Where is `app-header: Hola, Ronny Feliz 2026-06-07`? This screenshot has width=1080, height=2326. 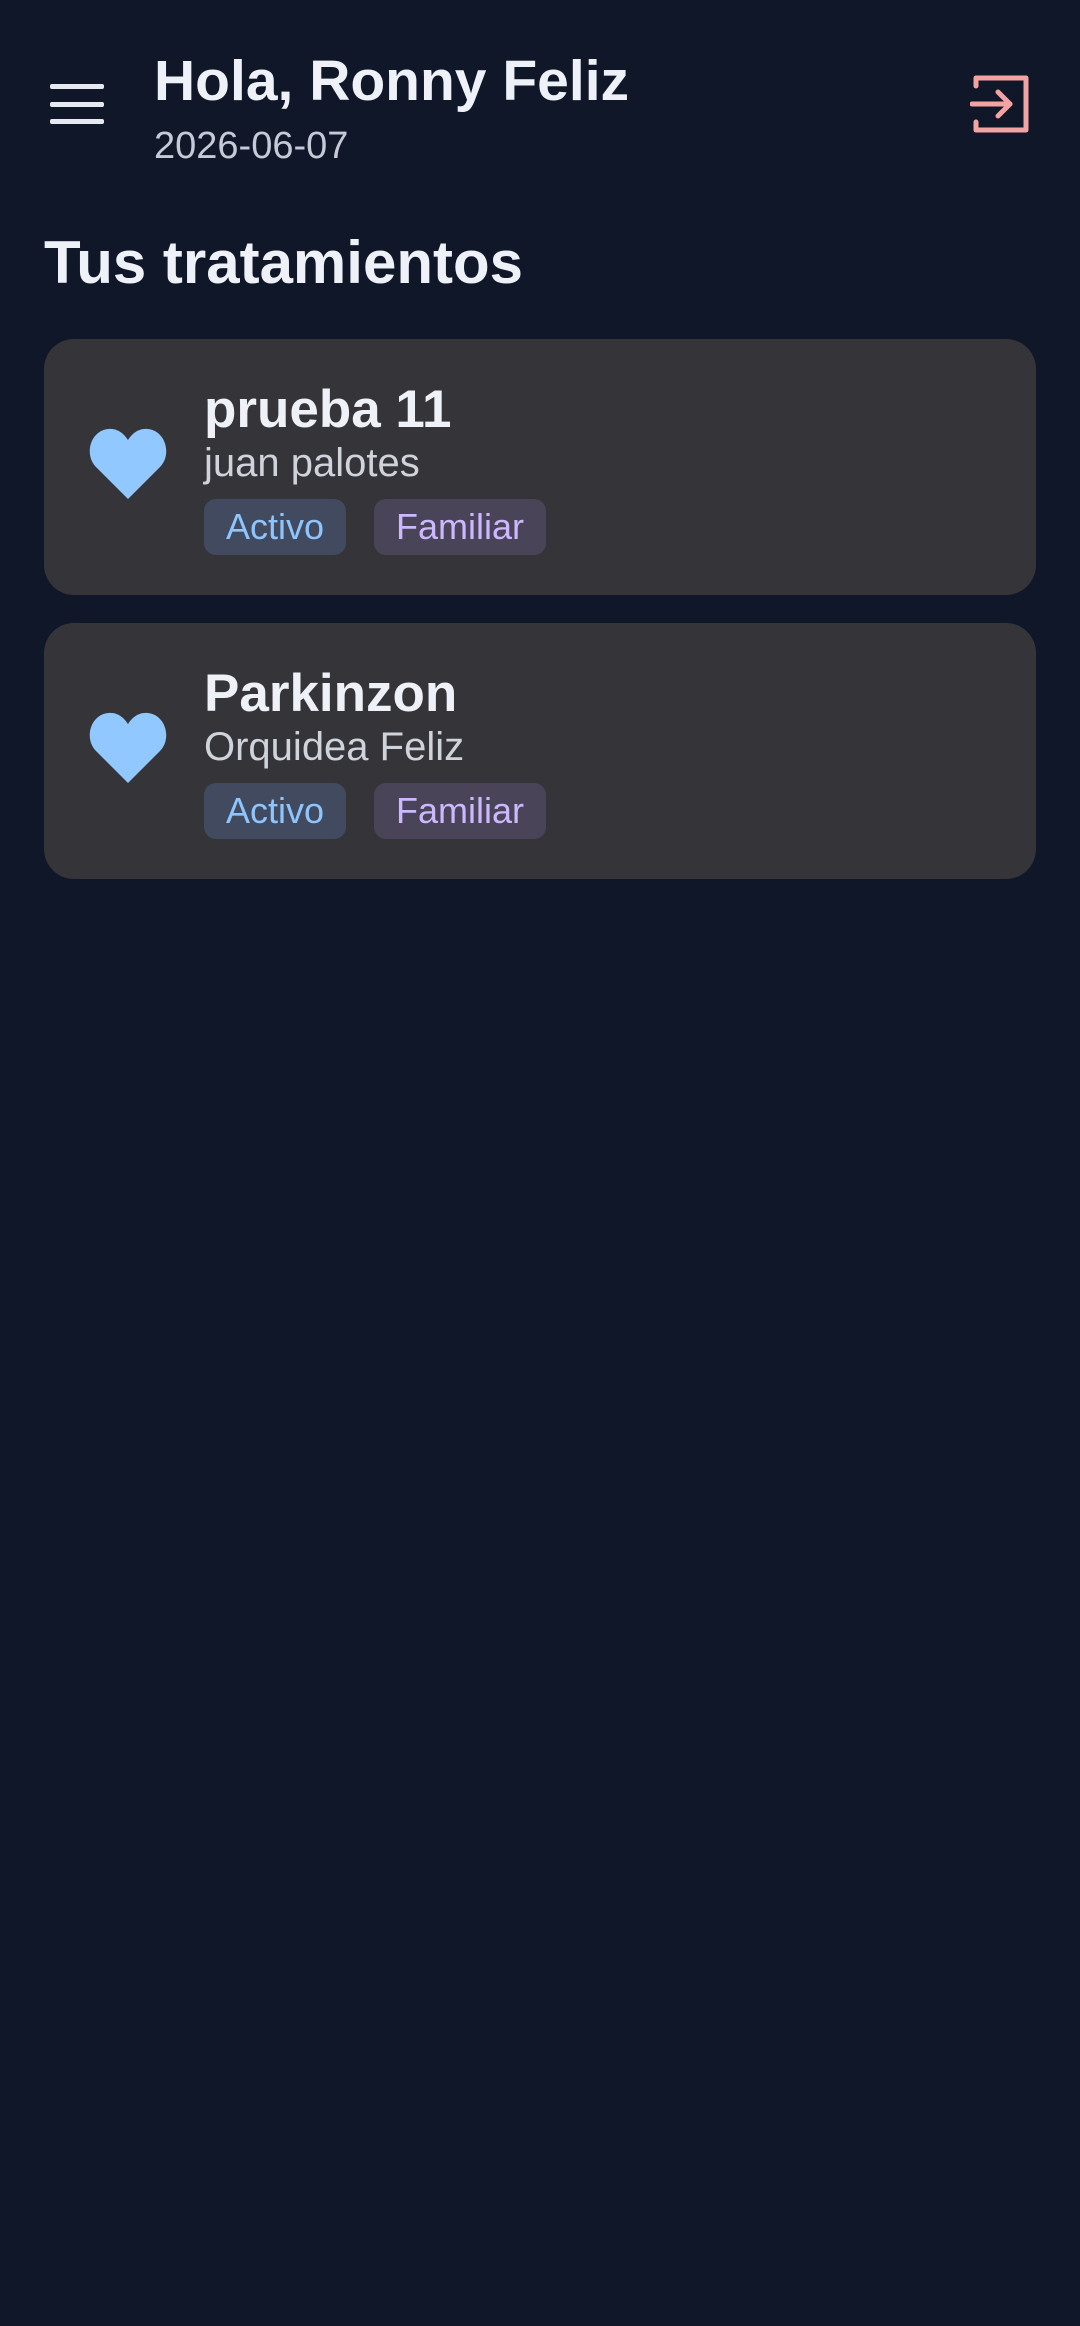
app-header: Hola, Ronny Feliz 2026-06-07 is located at coordinates (540, 100).